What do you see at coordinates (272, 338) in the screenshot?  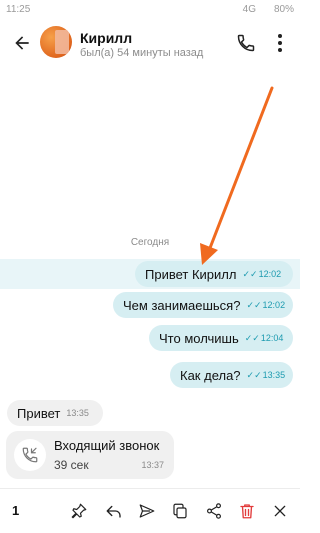 I see `message-time: 12:04` at bounding box center [272, 338].